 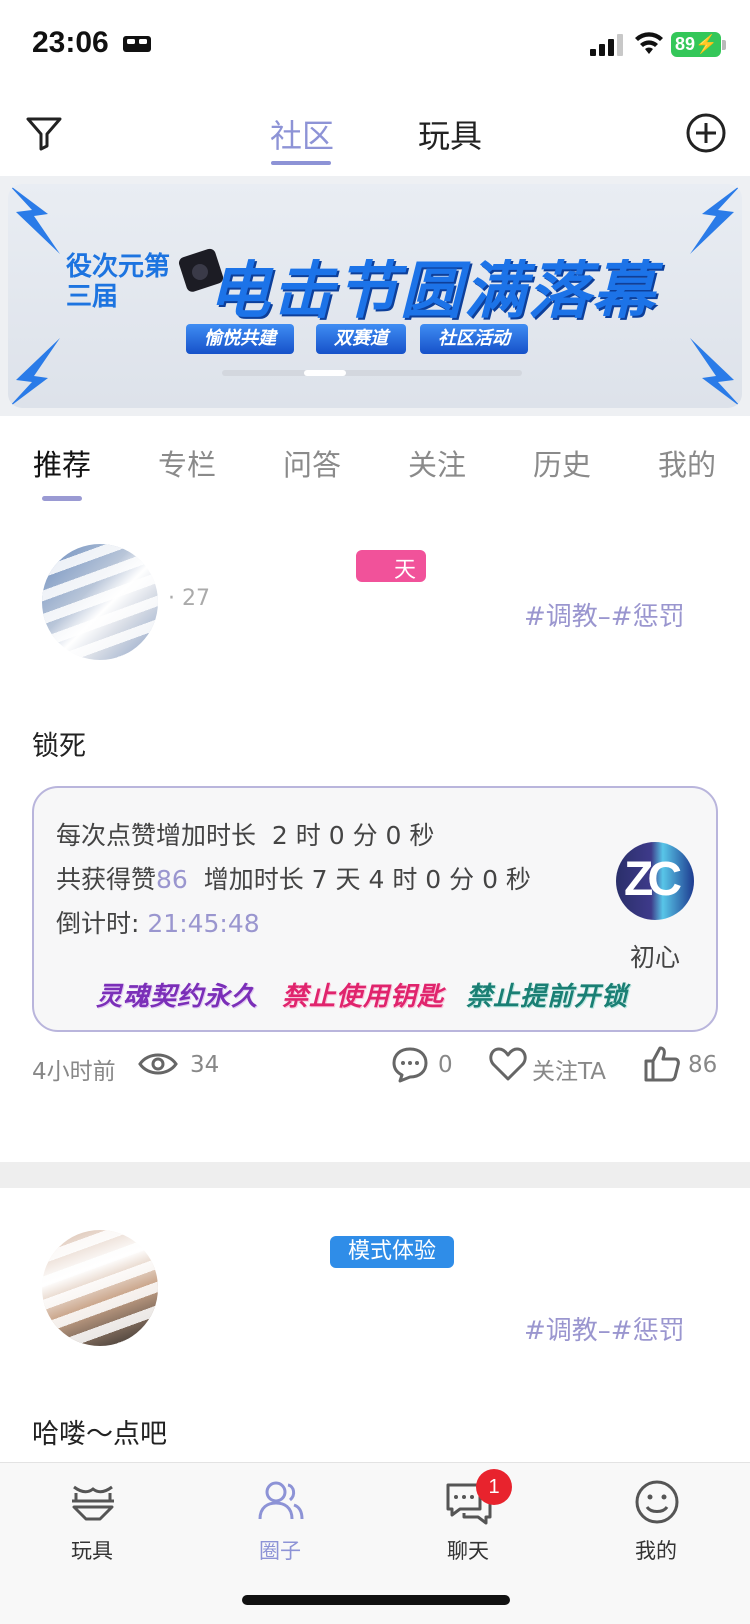 I want to click on follow-button: 关注TA, so click(x=569, y=1069).